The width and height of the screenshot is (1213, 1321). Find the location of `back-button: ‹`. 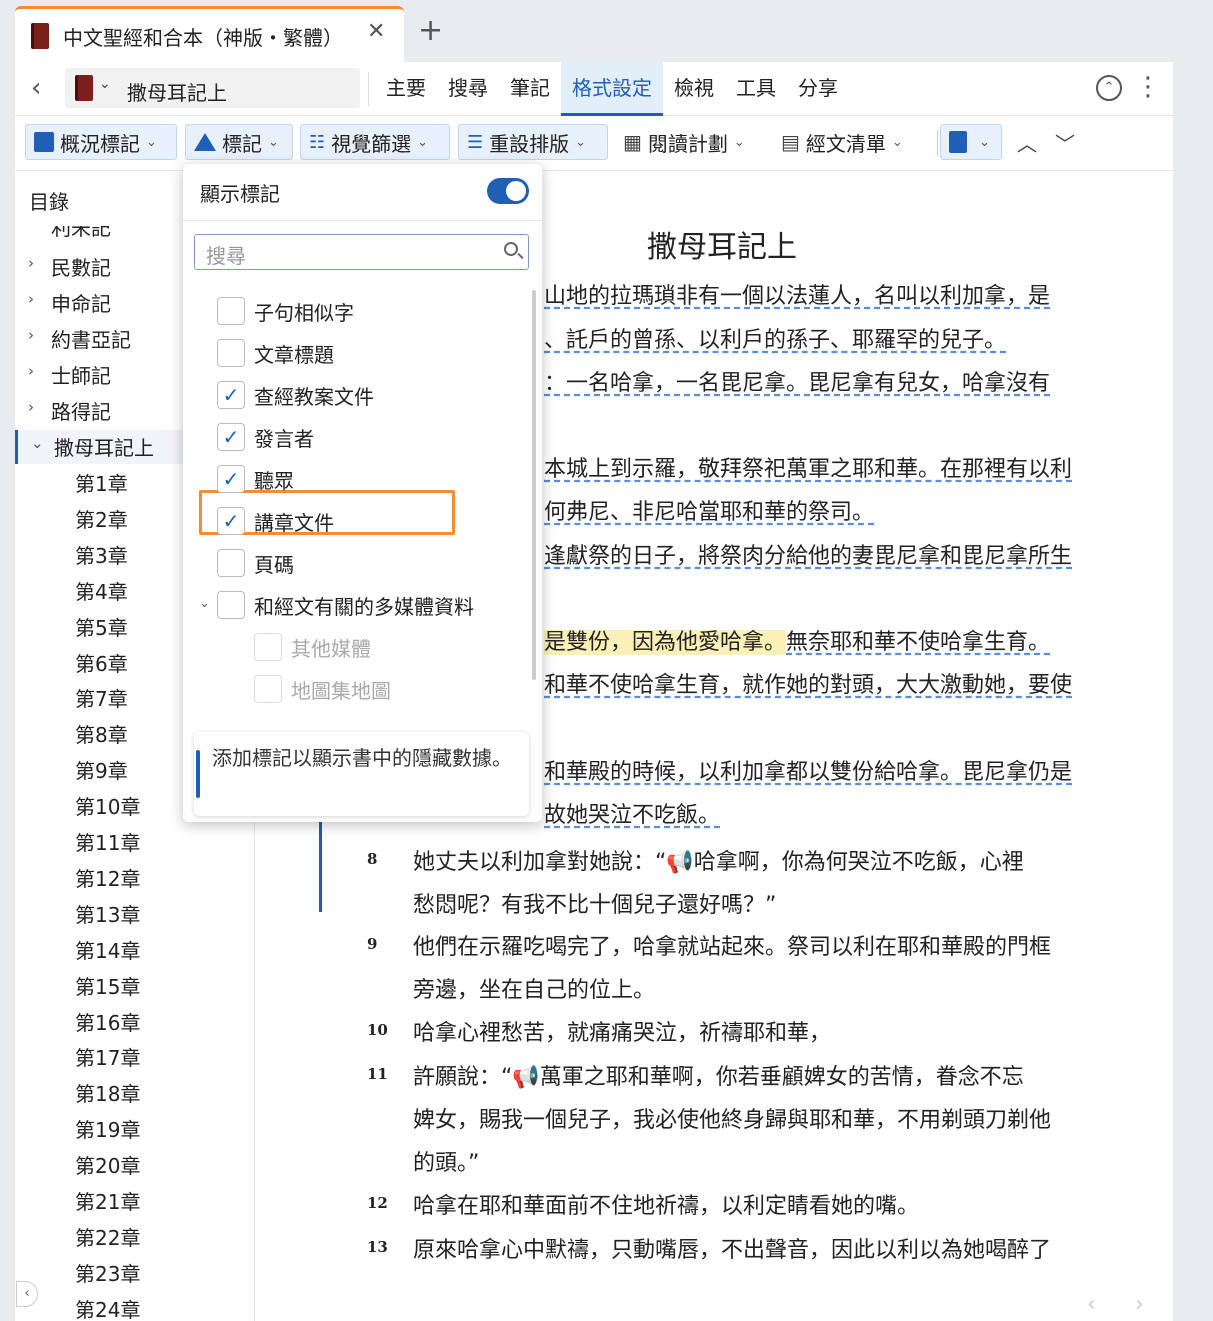

back-button: ‹ is located at coordinates (36, 88).